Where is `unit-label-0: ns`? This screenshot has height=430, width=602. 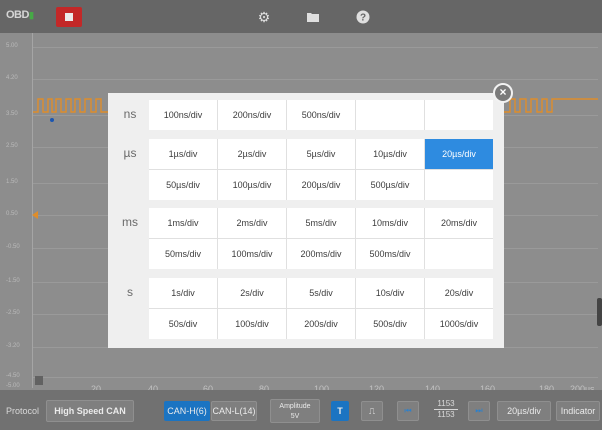
unit-label-0: ns is located at coordinates (130, 114).